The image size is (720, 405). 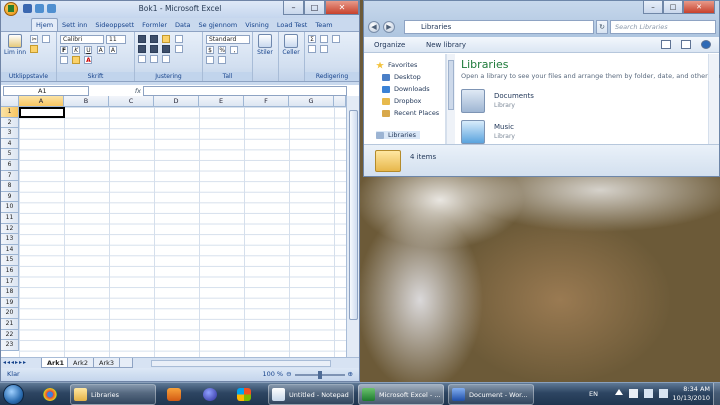 What do you see at coordinates (311, 394) in the screenshot?
I see `taskbar-notepad: Untitled - Notepad` at bounding box center [311, 394].